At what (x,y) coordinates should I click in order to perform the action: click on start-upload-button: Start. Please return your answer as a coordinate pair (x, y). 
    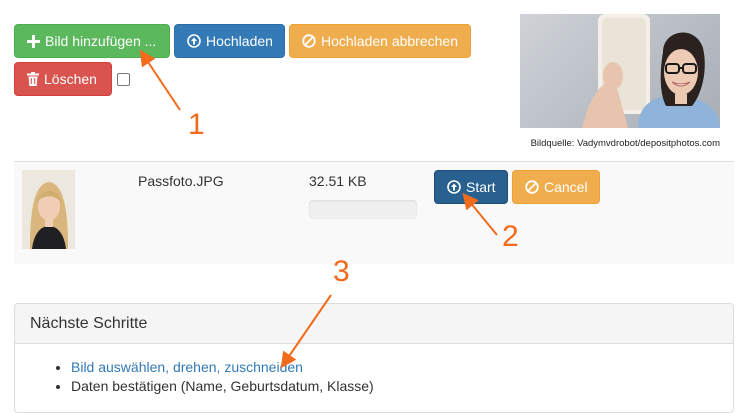
    Looking at the image, I should click on (471, 187).